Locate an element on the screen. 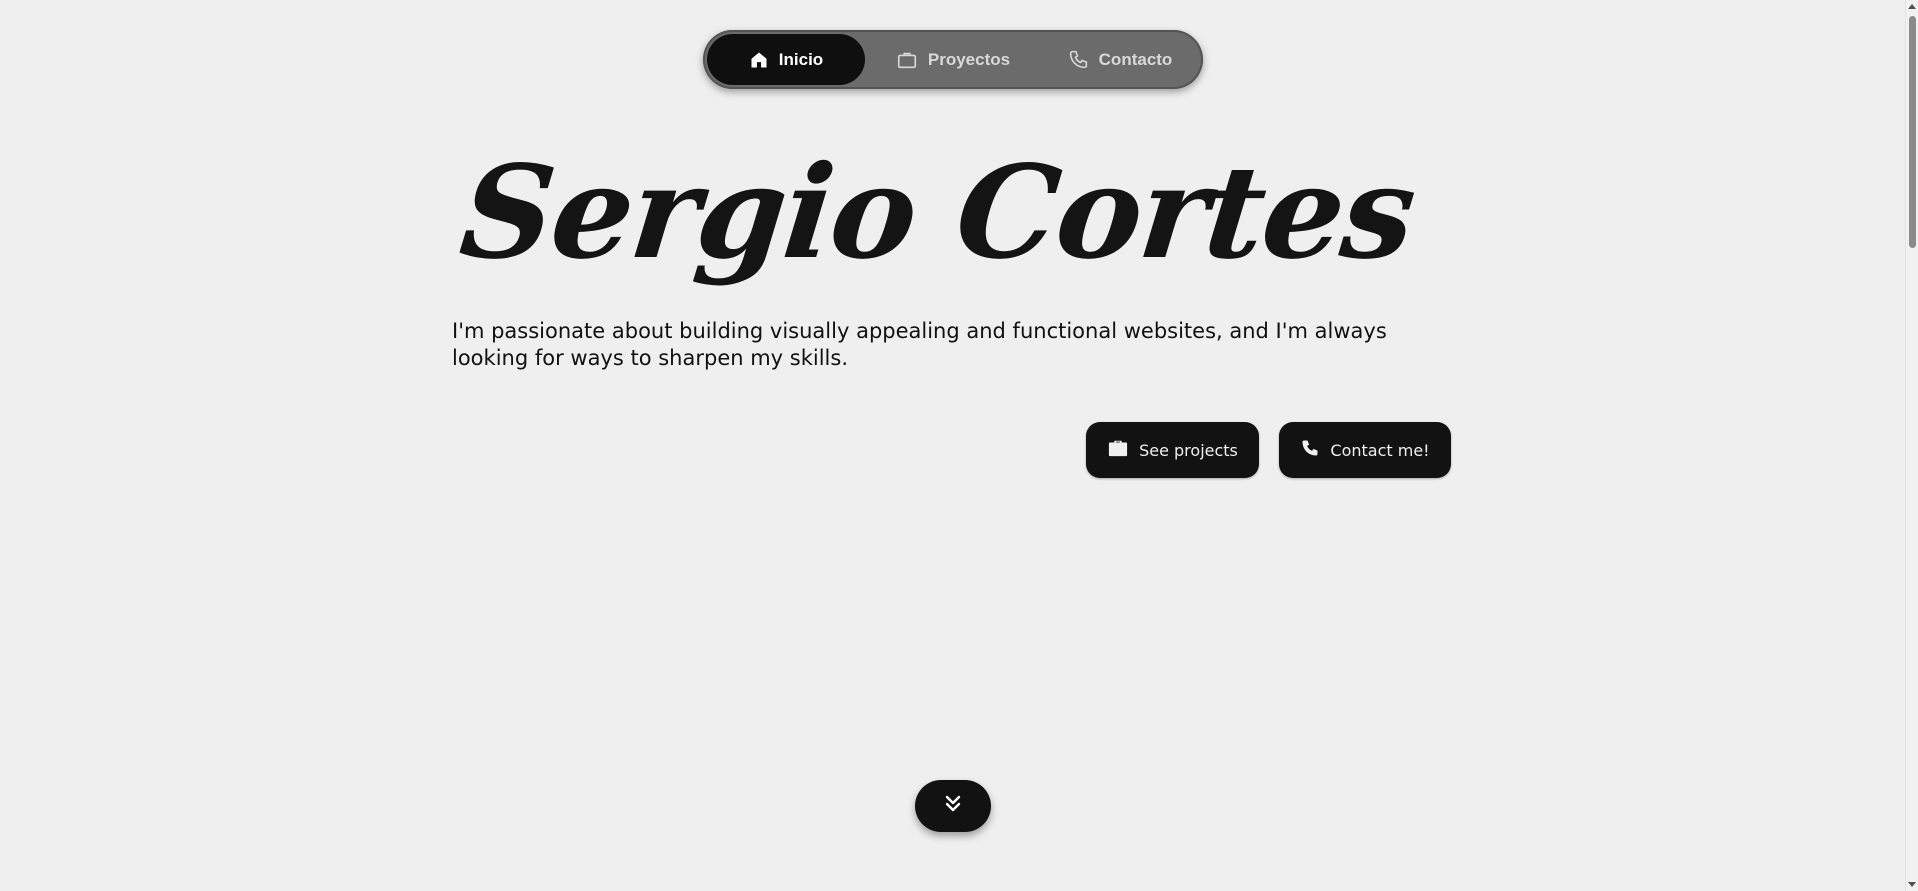 The image size is (1918, 891). nav-item-contacto: Contacto is located at coordinates (1120, 59).